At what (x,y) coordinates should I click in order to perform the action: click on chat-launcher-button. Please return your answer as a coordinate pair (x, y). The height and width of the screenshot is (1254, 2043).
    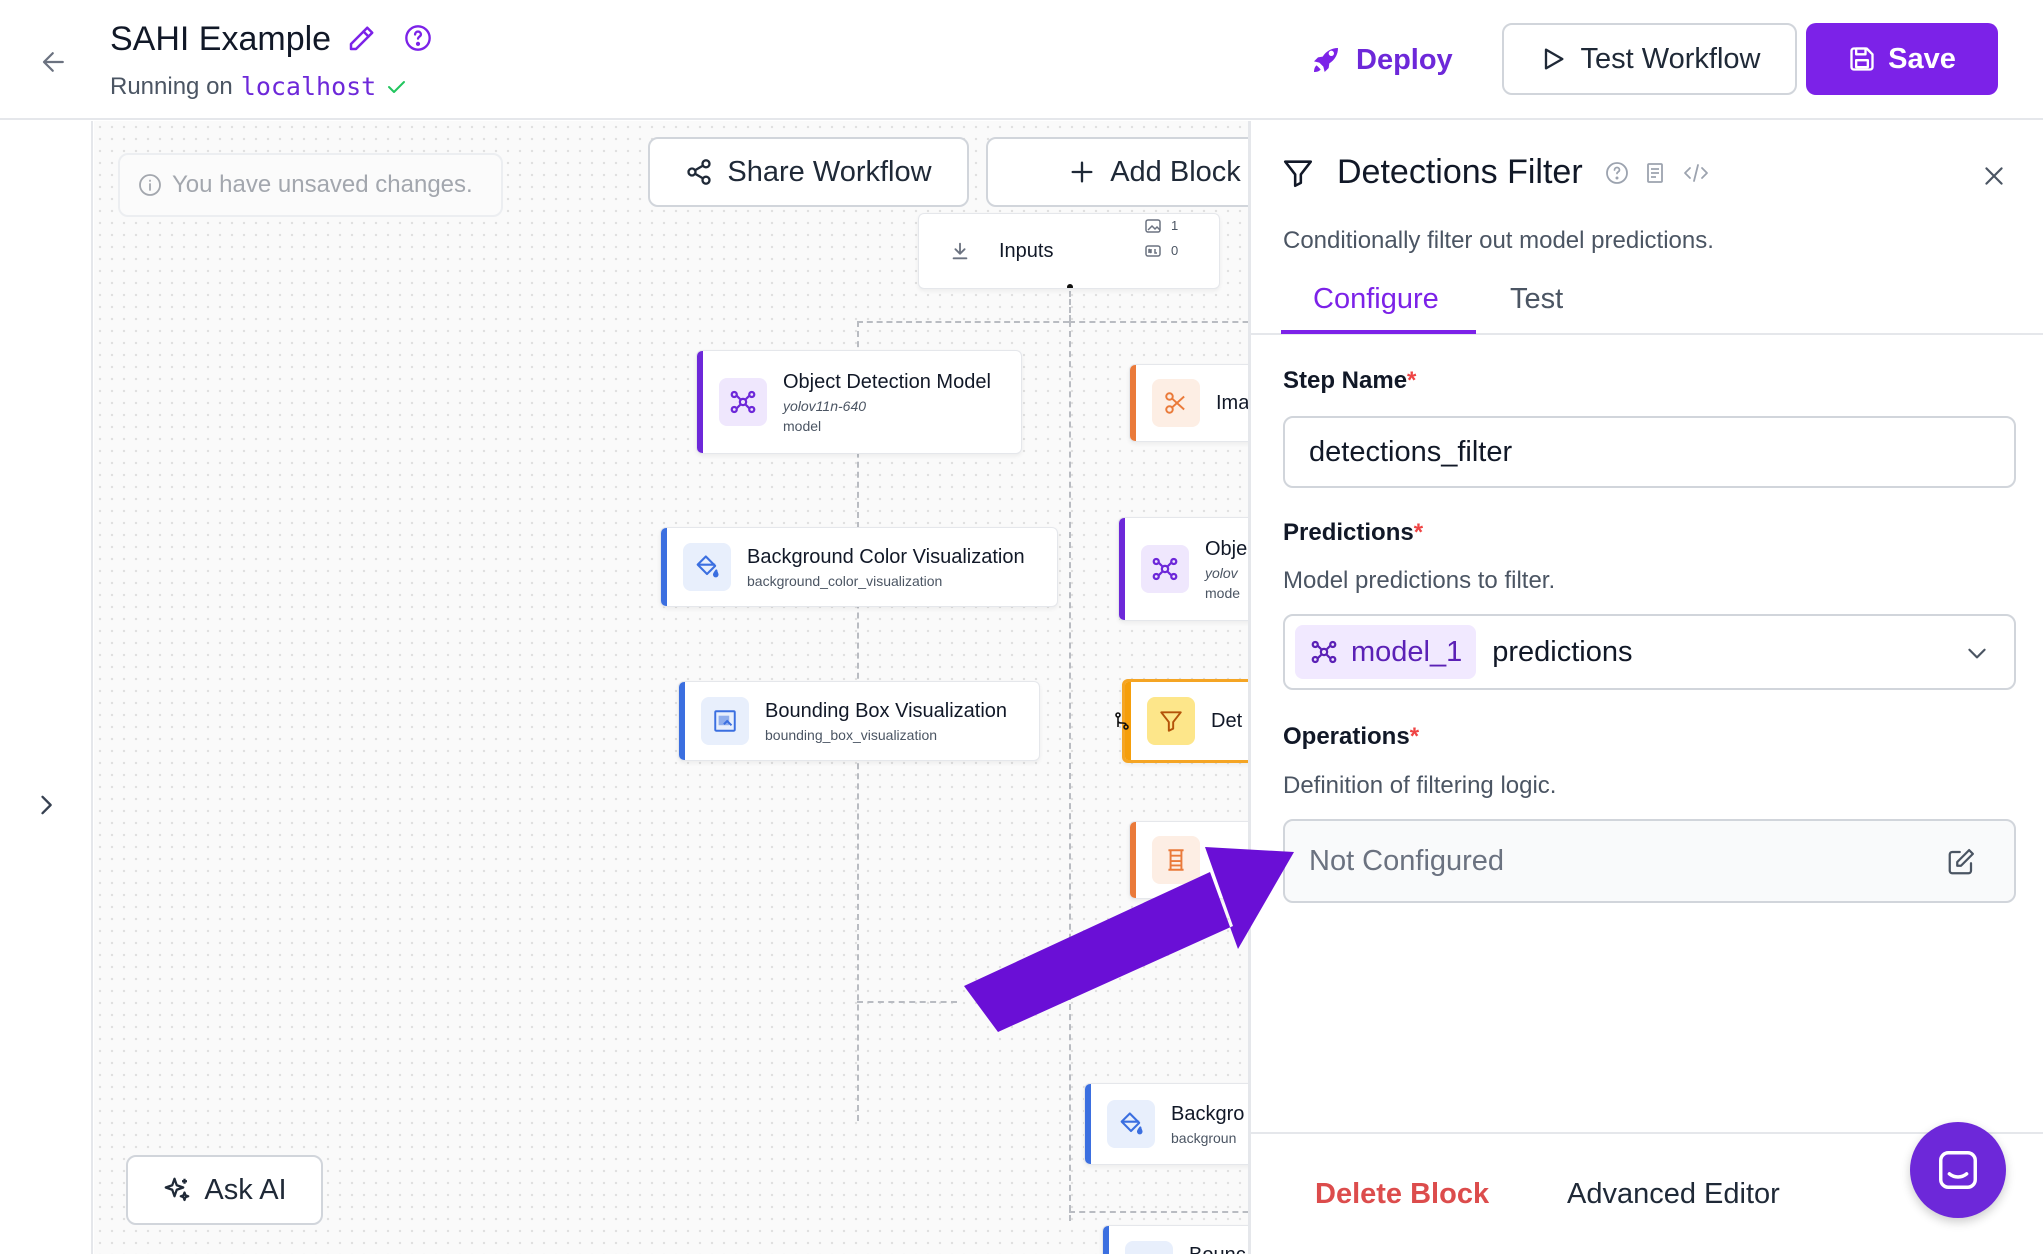
    Looking at the image, I should click on (1958, 1170).